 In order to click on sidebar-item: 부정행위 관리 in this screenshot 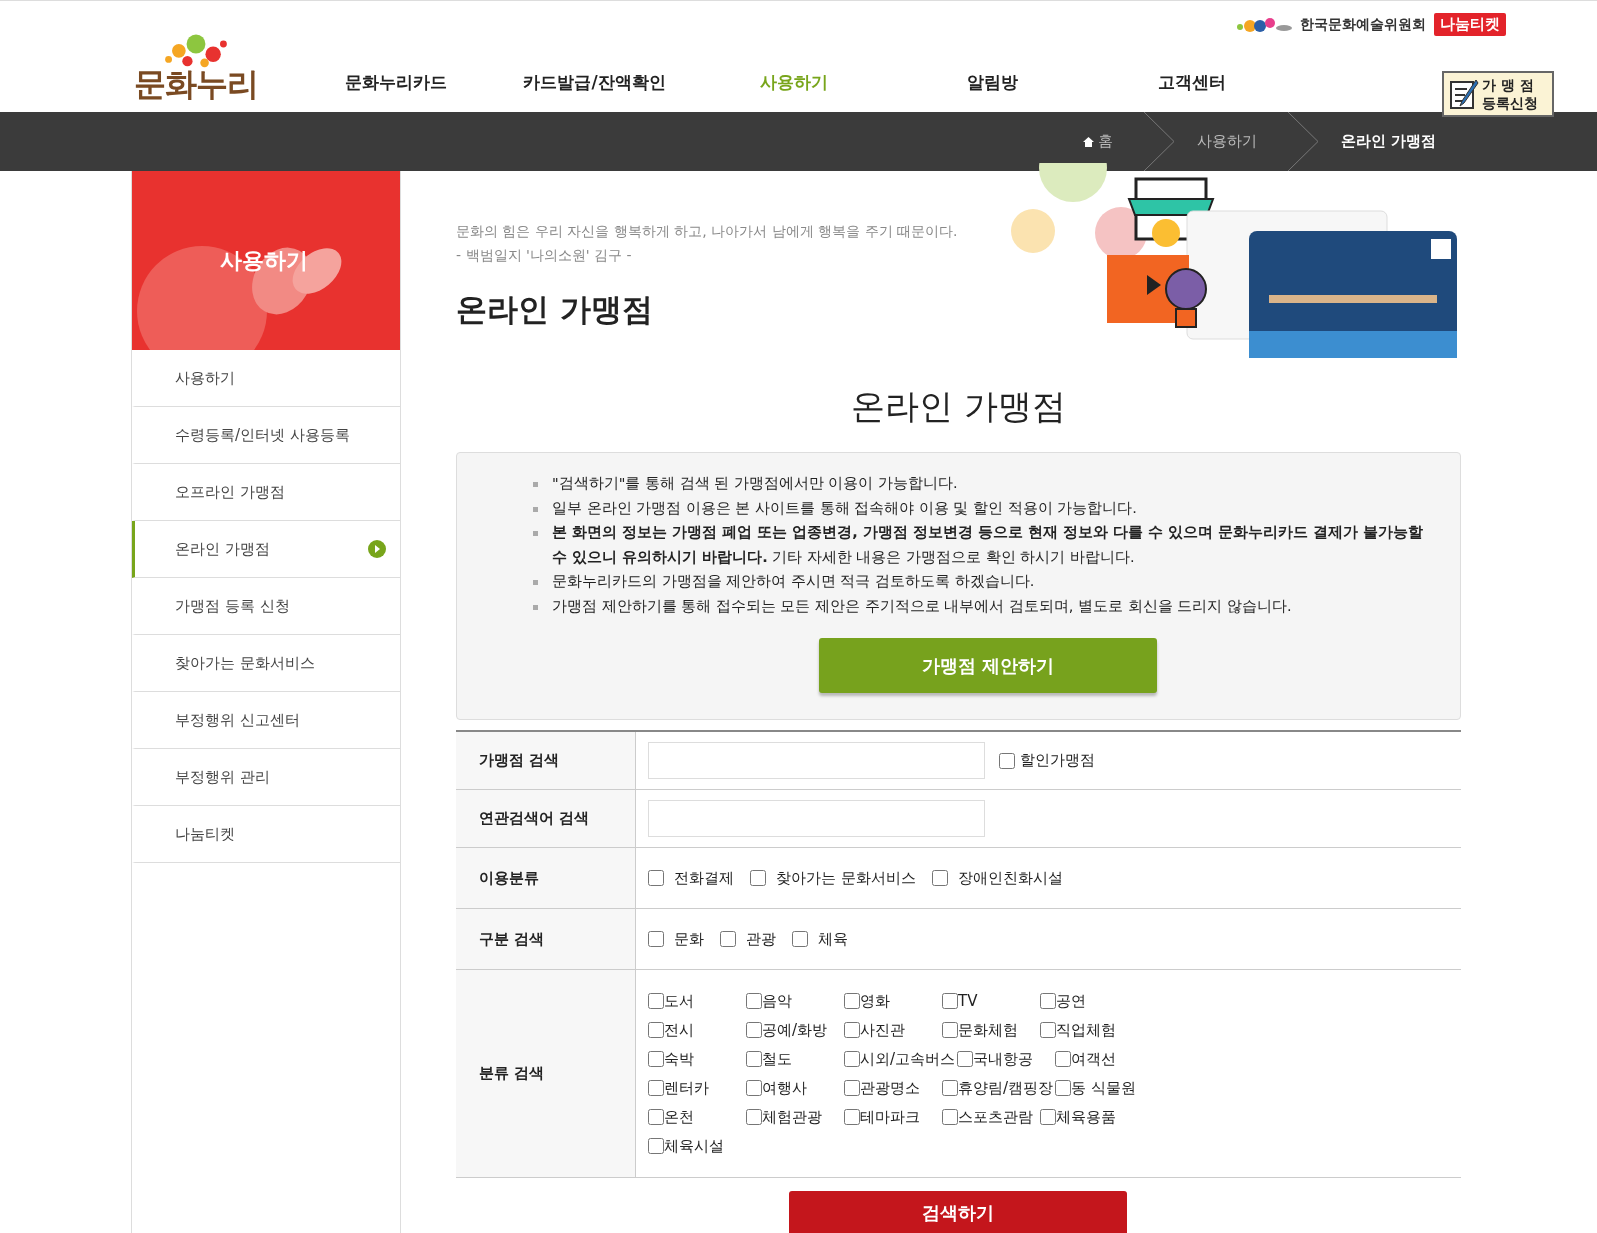, I will do `click(266, 777)`.